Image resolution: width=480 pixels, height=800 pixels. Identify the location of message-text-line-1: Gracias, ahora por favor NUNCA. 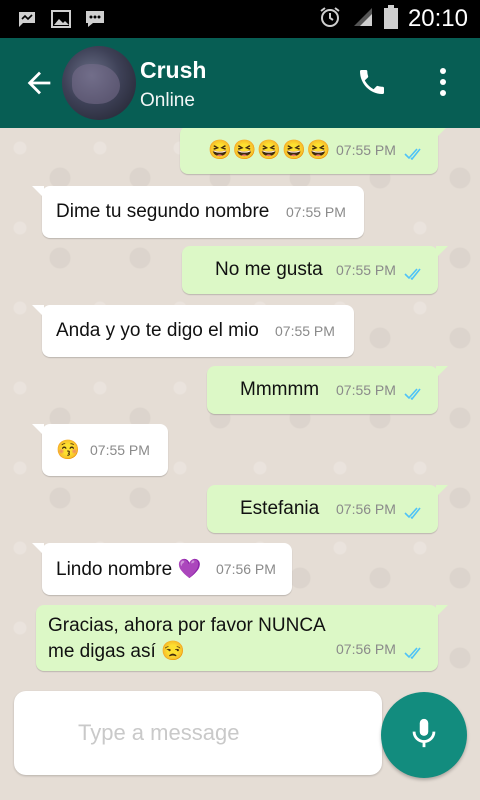
(187, 625).